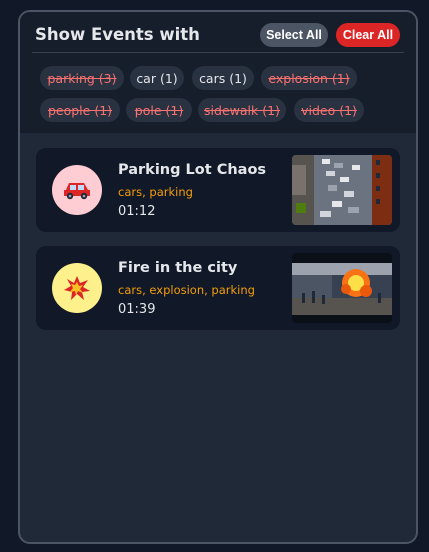 The image size is (429, 552). I want to click on filter-chip-video: video (1), so click(329, 110).